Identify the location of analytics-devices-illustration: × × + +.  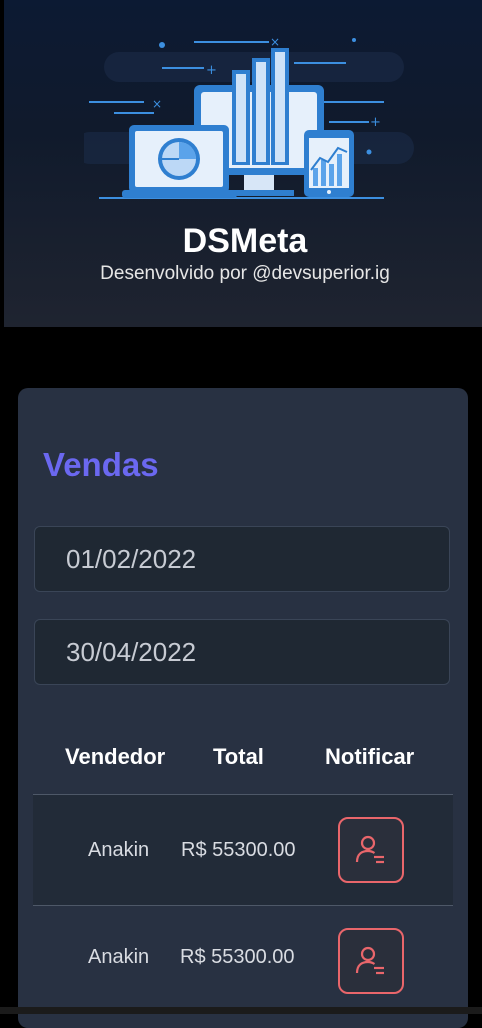
(249, 117).